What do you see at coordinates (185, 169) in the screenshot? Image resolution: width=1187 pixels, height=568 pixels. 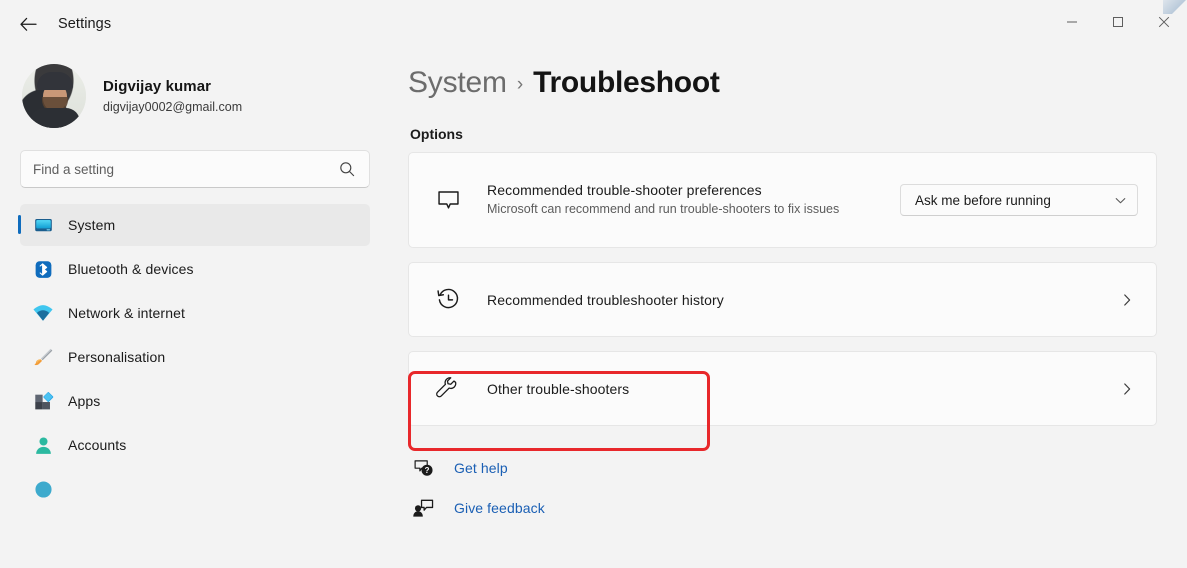 I see `search-input` at bounding box center [185, 169].